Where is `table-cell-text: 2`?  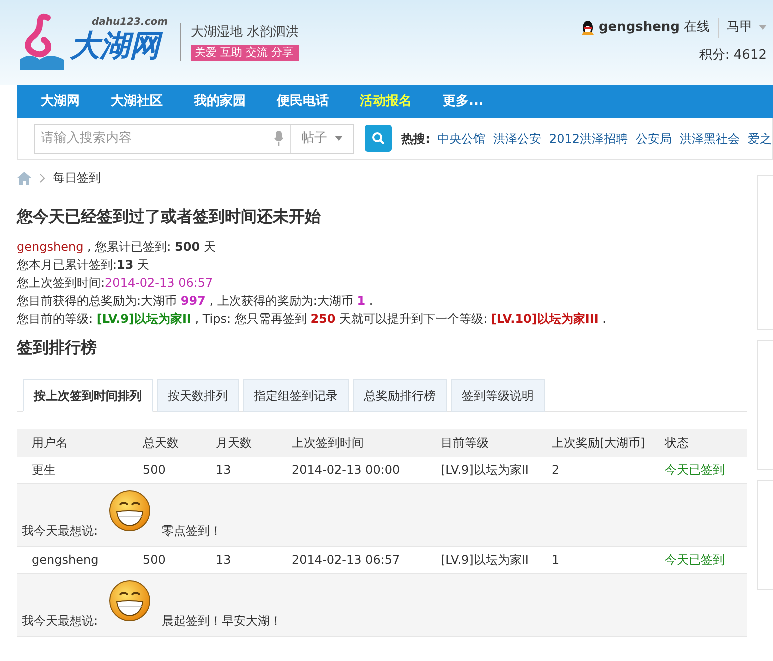
table-cell-text: 2 is located at coordinates (556, 470).